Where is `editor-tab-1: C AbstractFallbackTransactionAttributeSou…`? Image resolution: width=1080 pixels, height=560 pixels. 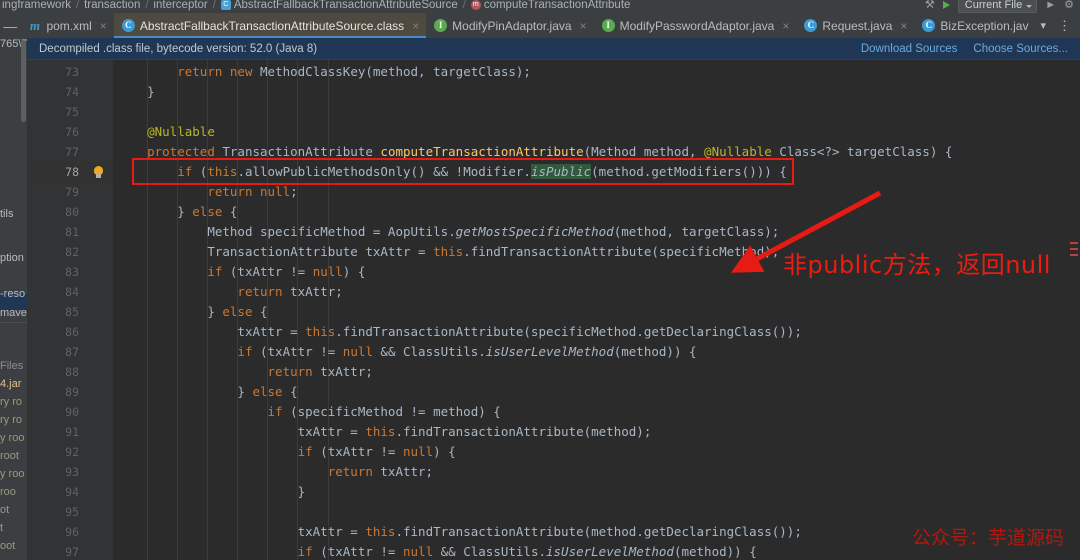 editor-tab-1: C AbstractFallbackTransactionAttributeSou… is located at coordinates (270, 25).